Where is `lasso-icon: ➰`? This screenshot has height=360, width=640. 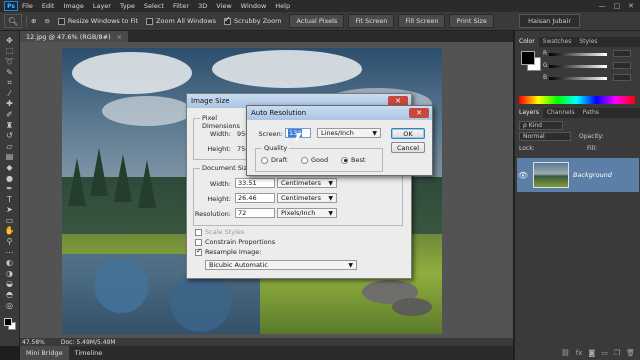 lasso-icon: ➰ is located at coordinates (10, 61).